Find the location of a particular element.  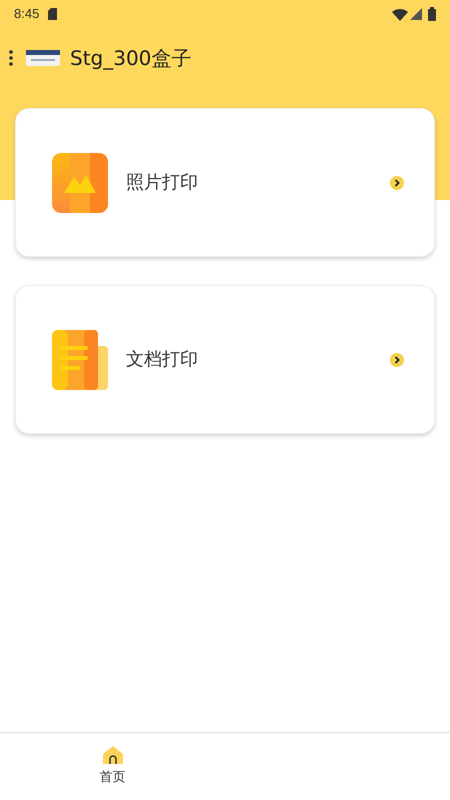

printer-icon is located at coordinates (43, 58).